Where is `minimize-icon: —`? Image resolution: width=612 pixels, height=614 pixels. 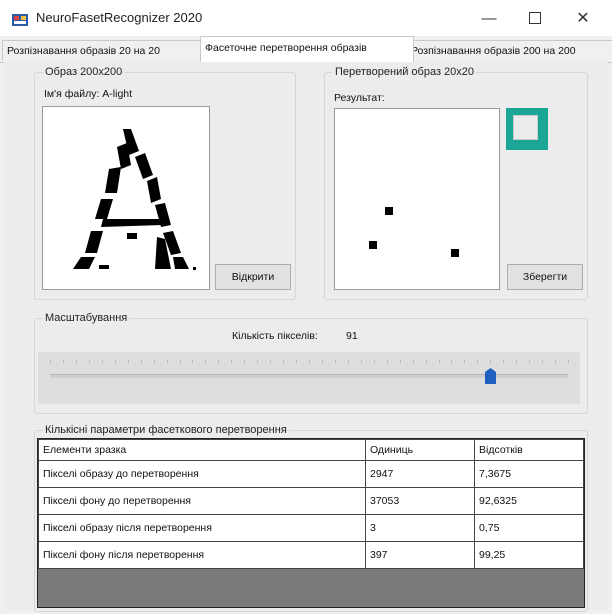 minimize-icon: — is located at coordinates (489, 18).